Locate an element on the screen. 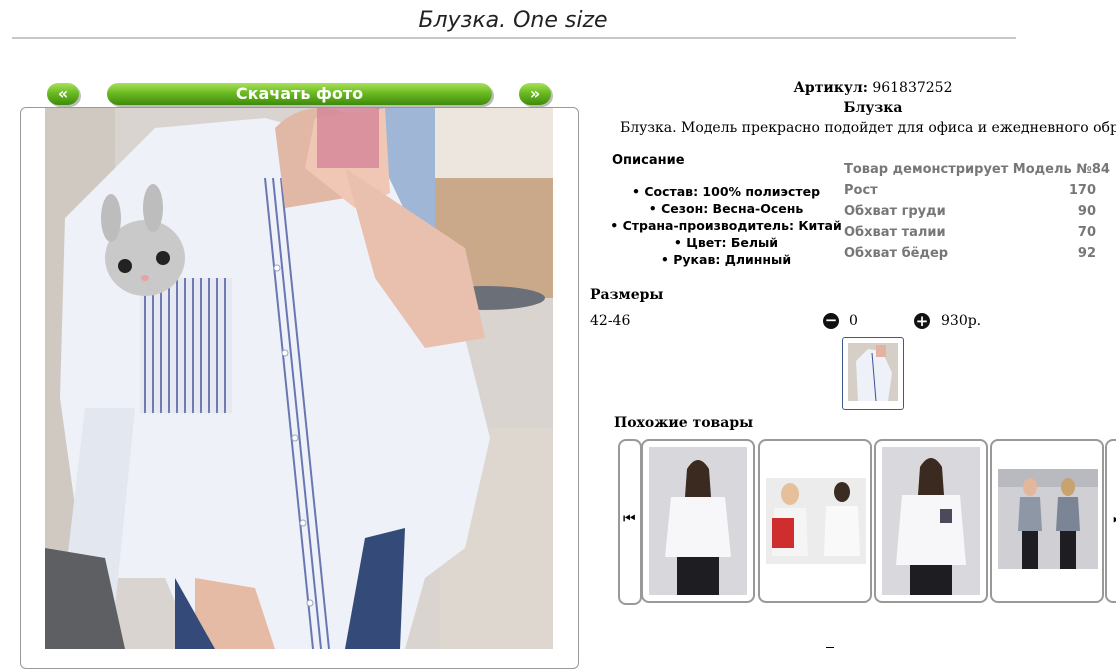  minus-circle-icon: − is located at coordinates (831, 321).